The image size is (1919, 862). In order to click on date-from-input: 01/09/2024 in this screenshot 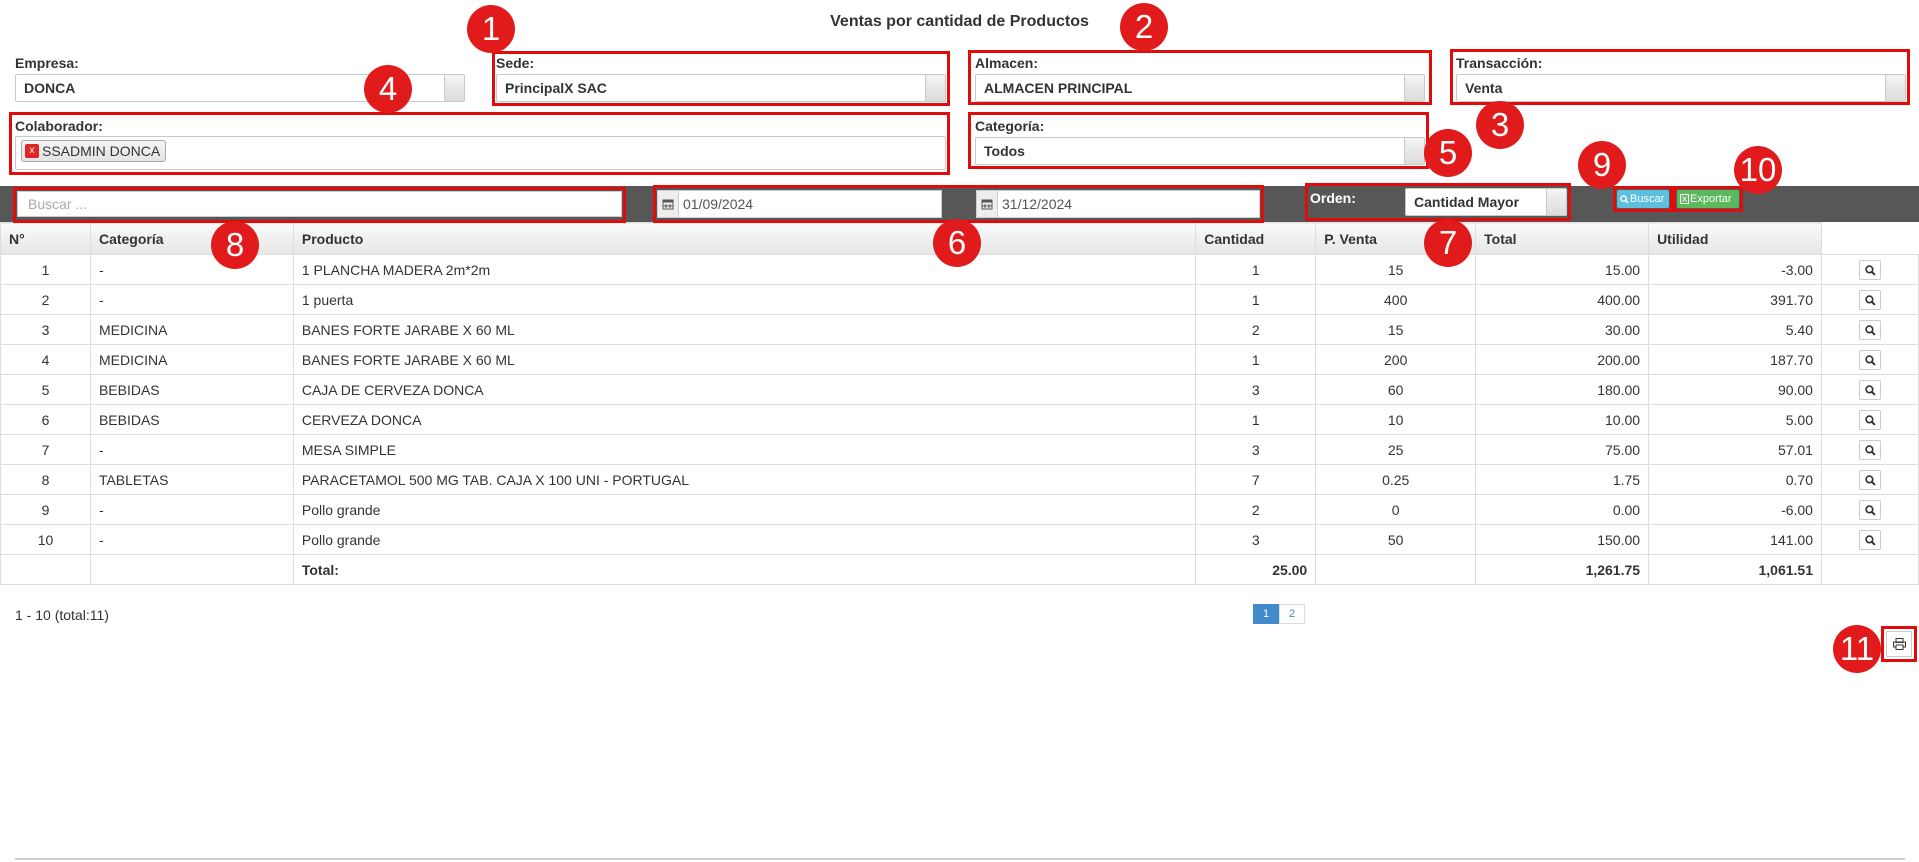, I will do `click(810, 204)`.